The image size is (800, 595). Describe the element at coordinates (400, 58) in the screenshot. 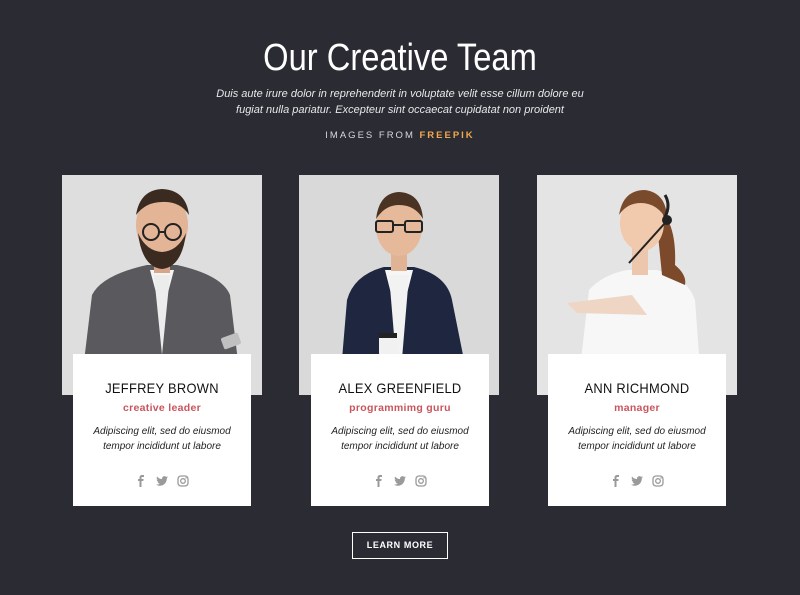

I see `page-title: Our Creative Team` at that location.